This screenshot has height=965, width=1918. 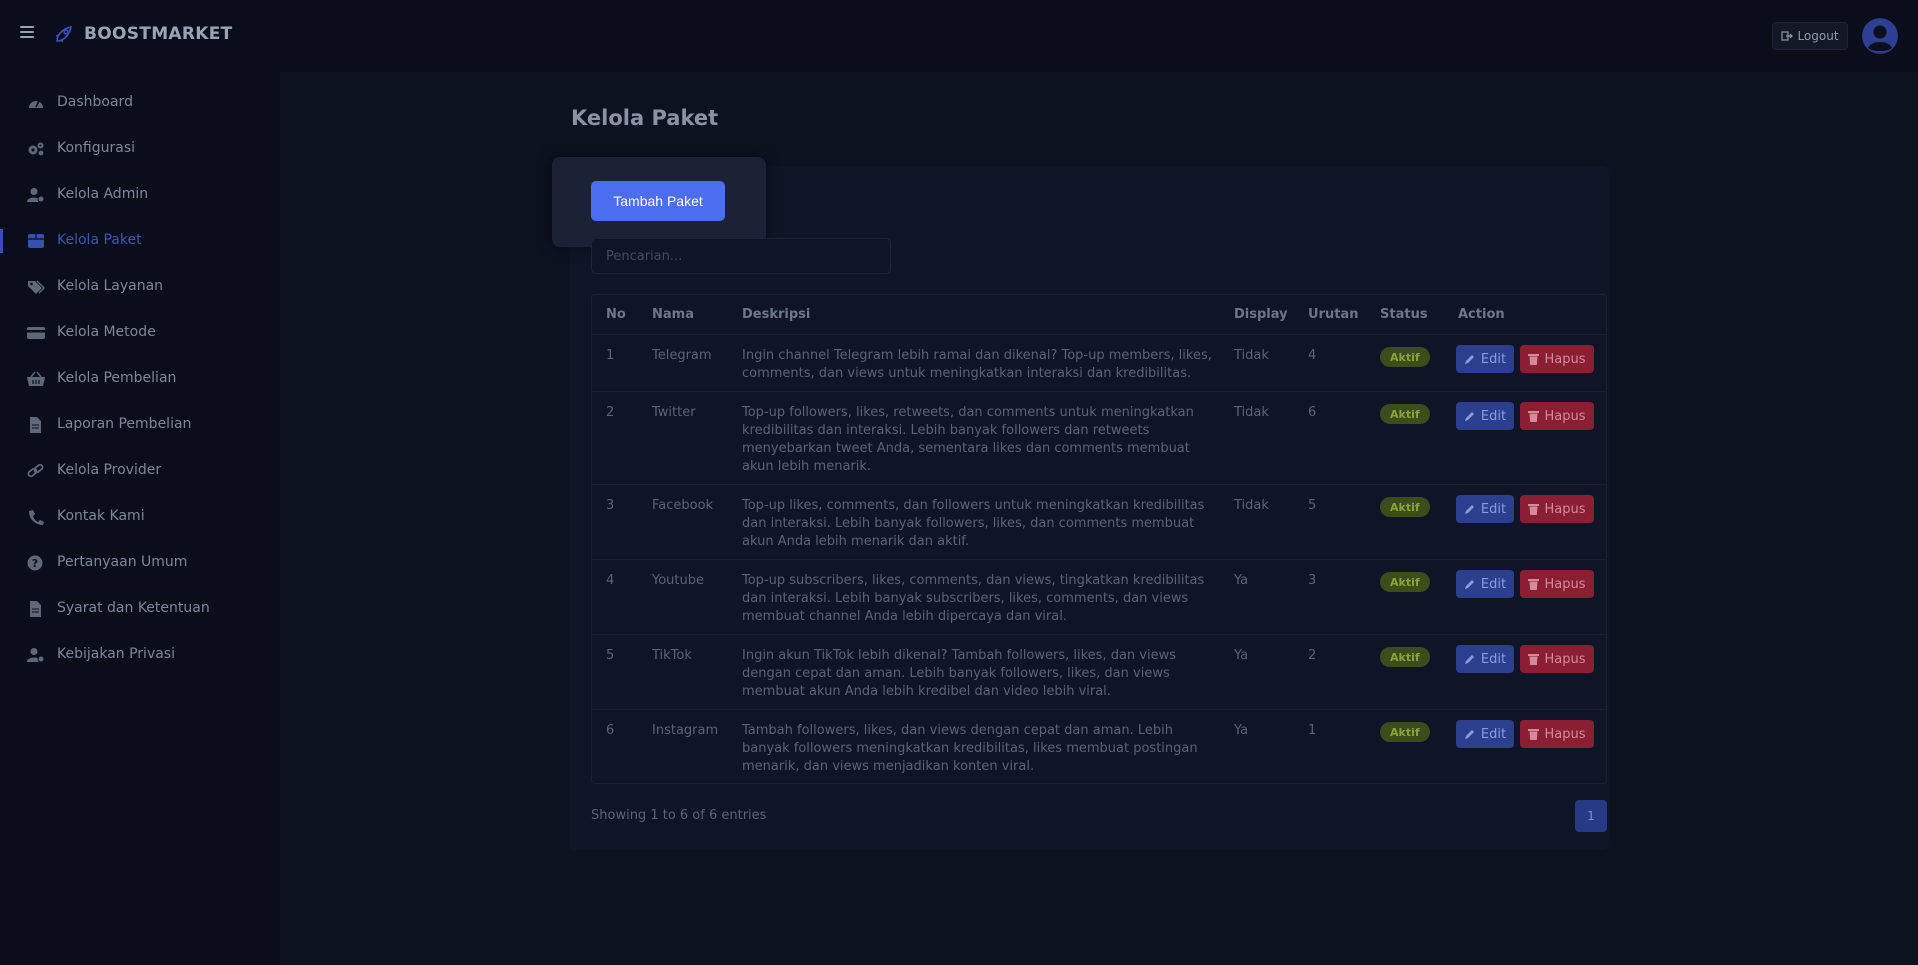 I want to click on cell-display: Ya, so click(x=1241, y=580).